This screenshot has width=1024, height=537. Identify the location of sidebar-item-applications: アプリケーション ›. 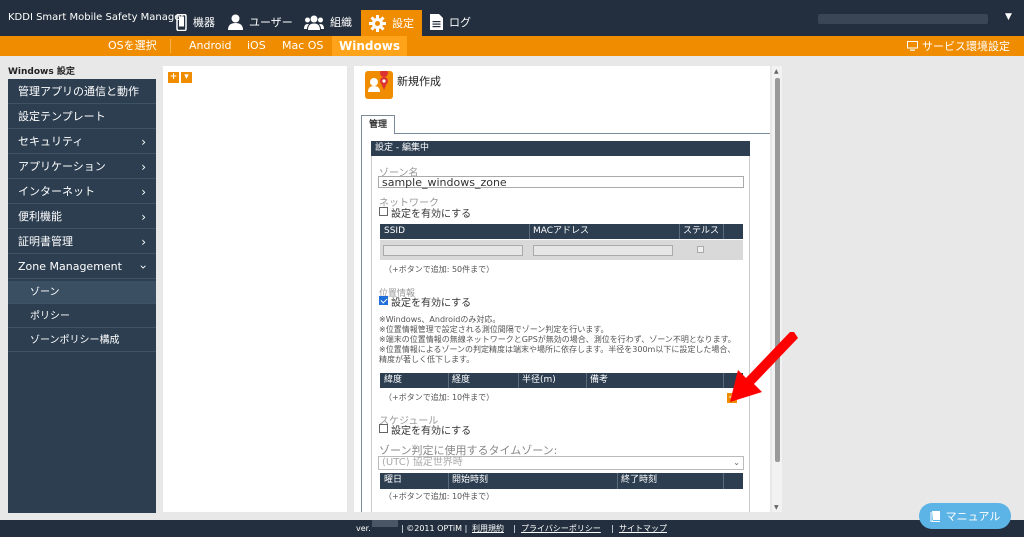
(82, 167).